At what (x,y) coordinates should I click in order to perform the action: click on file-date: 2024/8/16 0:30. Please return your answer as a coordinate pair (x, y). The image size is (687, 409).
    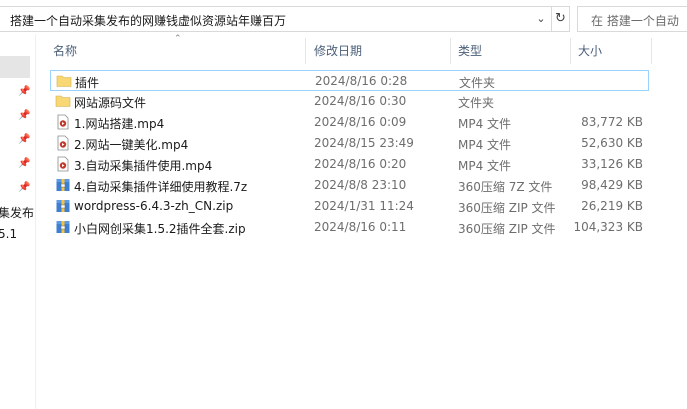
    Looking at the image, I should click on (360, 101).